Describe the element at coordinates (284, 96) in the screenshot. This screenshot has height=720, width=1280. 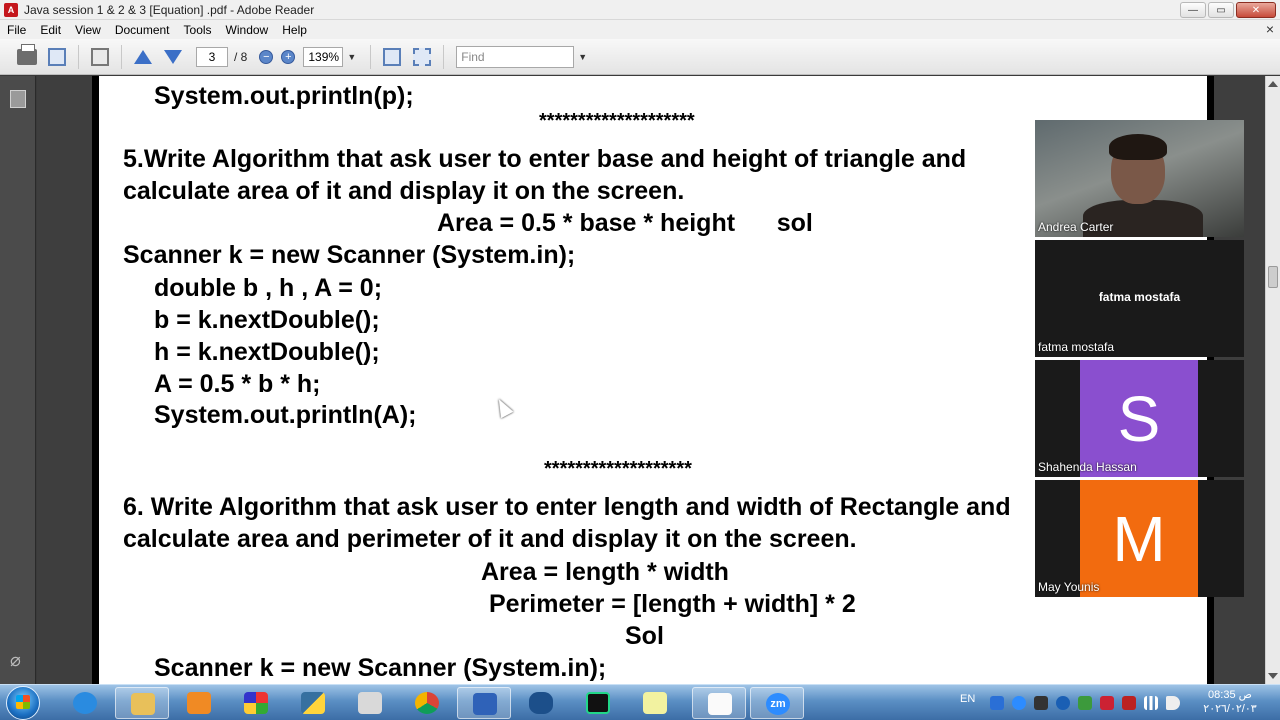
I see `doc-line: System.out.println(p);` at that location.